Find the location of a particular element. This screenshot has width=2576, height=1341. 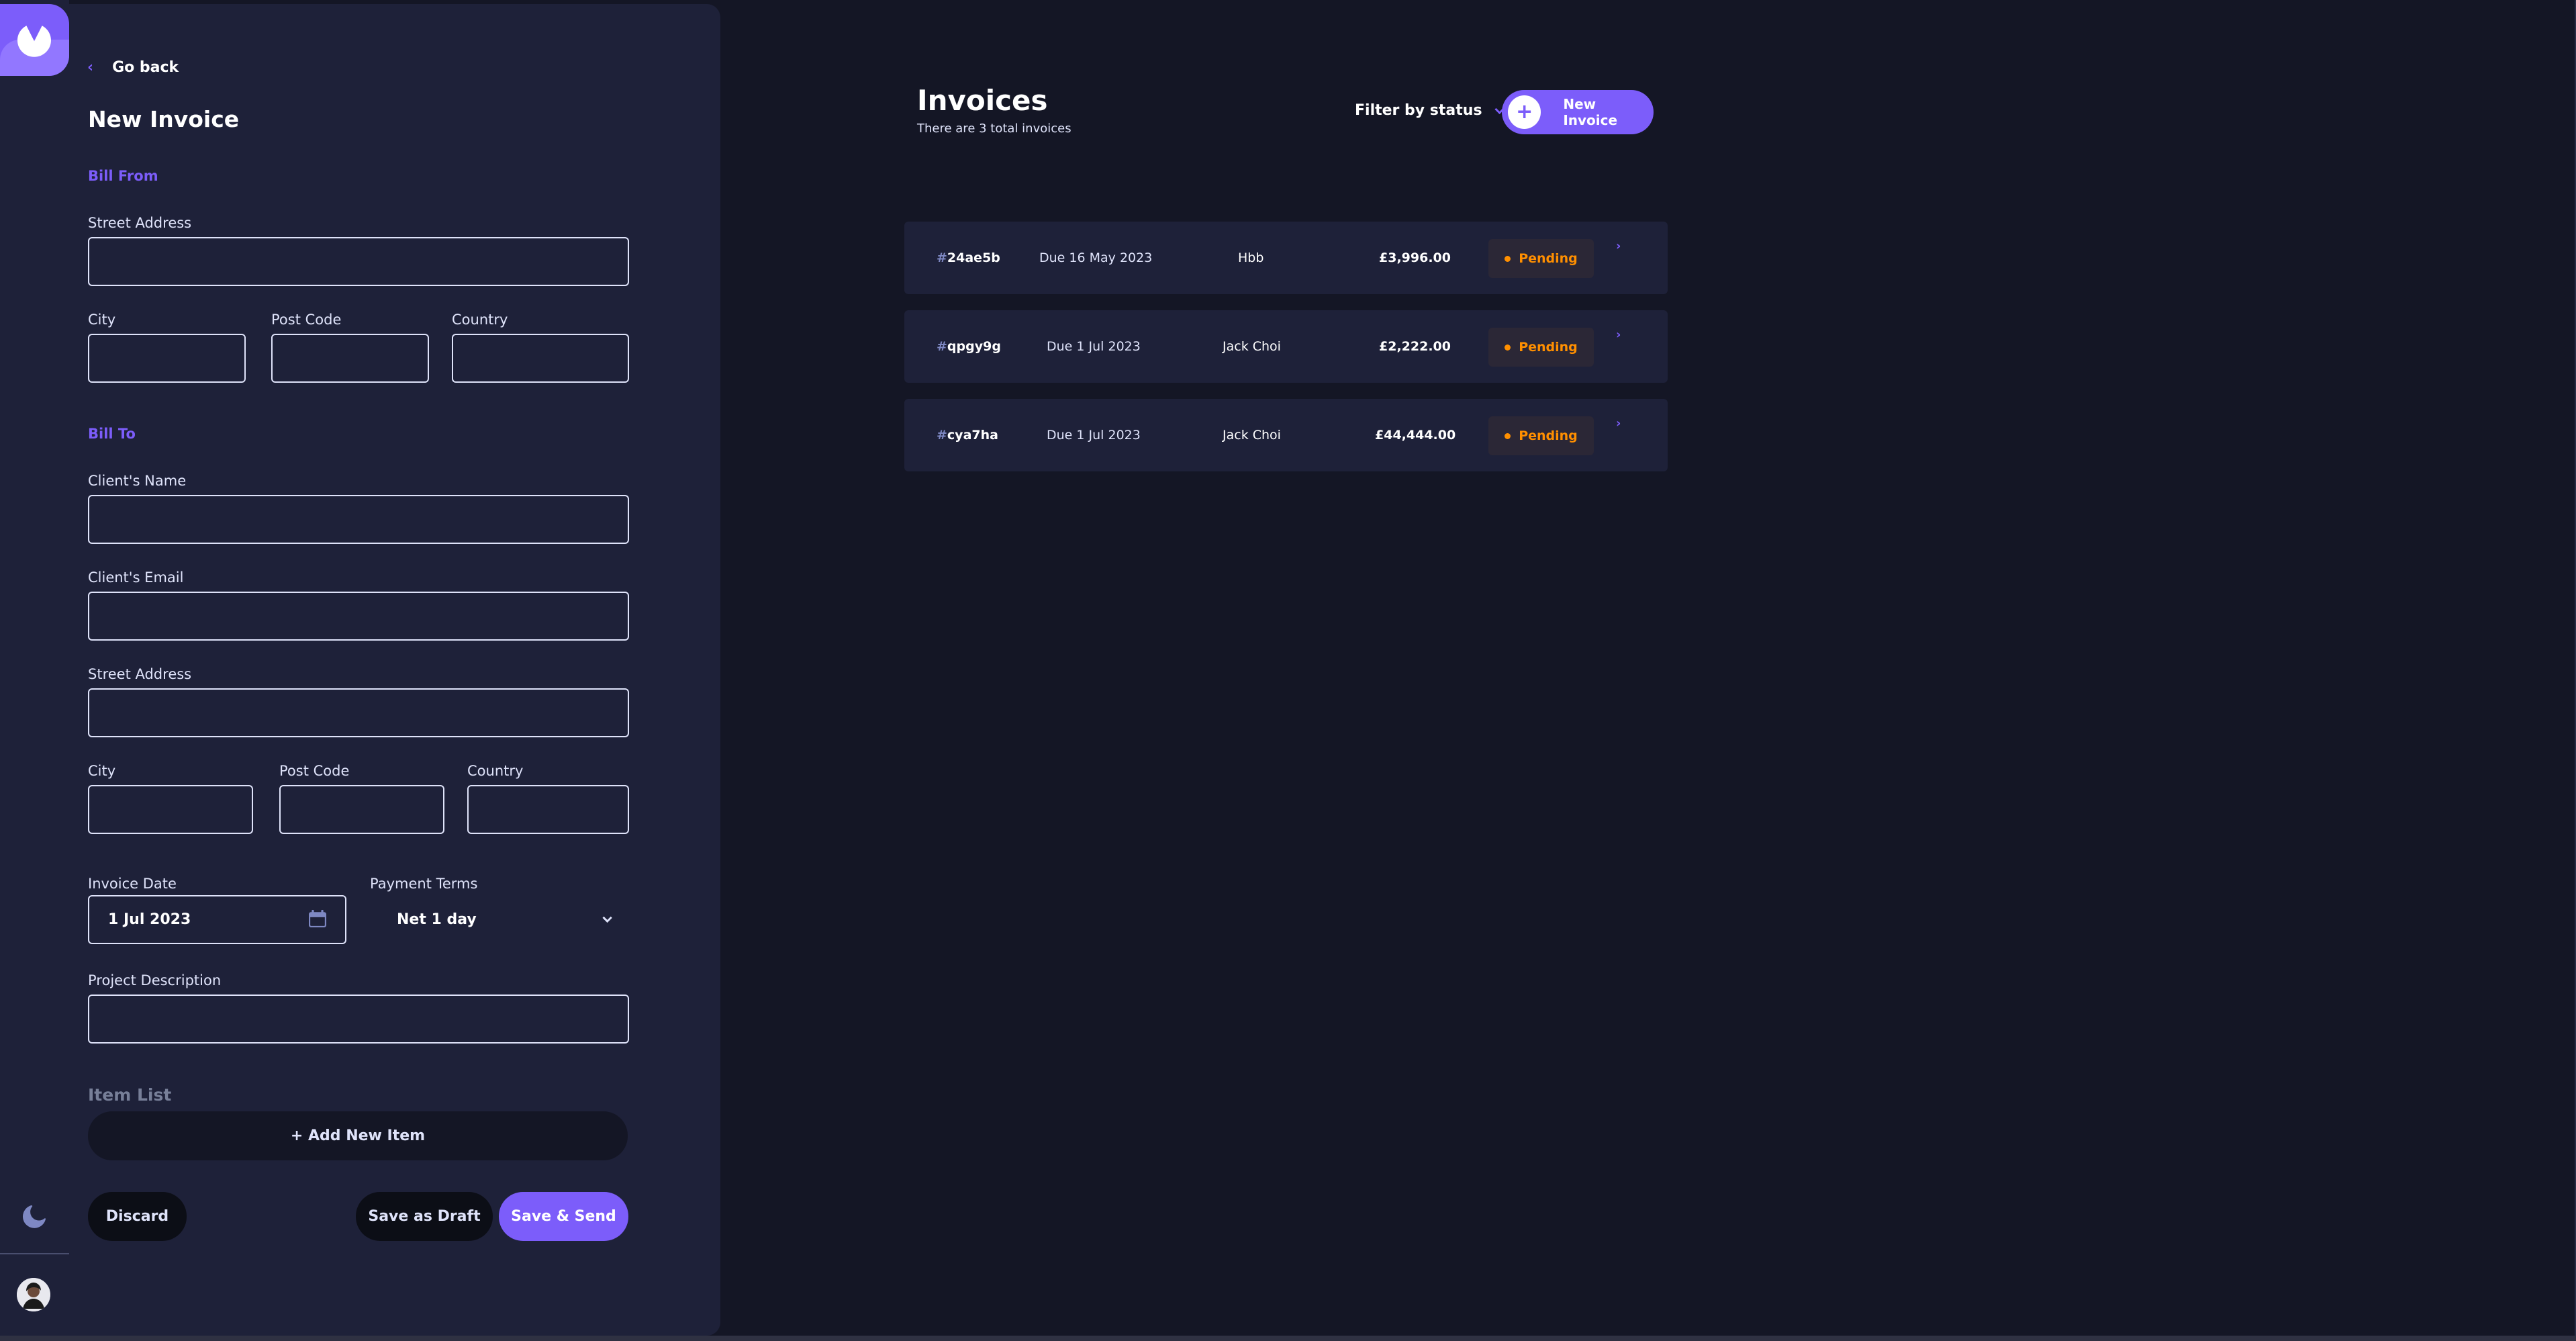

bill-from-country-input is located at coordinates (540, 358).